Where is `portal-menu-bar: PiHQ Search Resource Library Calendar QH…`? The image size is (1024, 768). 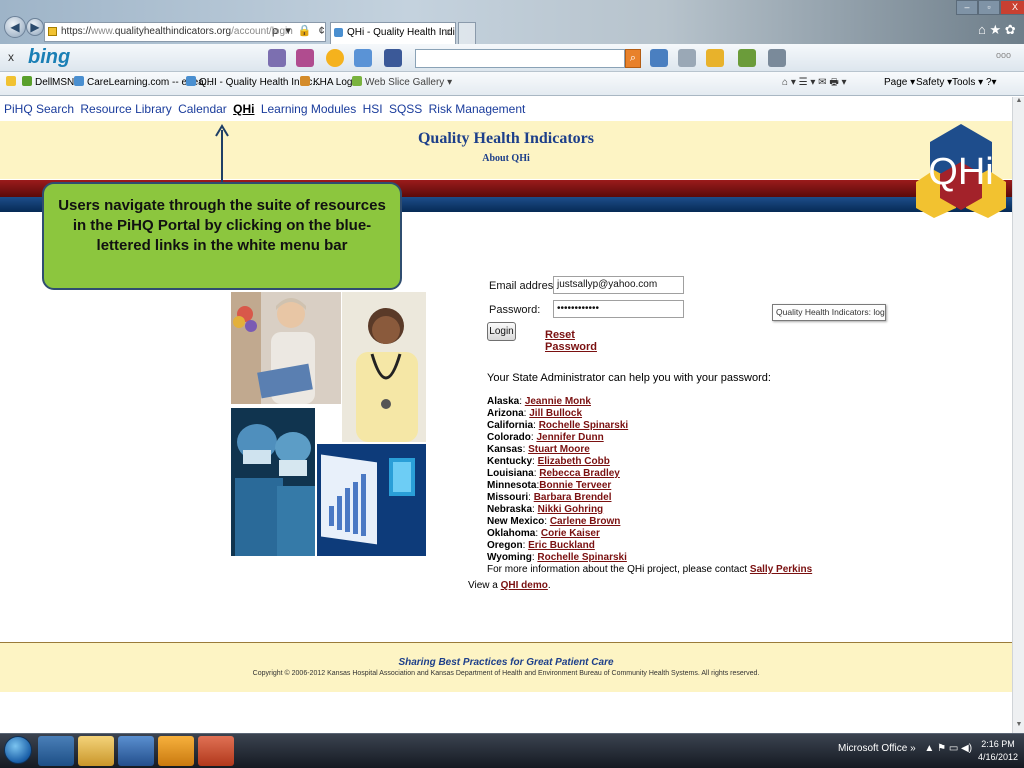
portal-menu-bar: PiHQ Search Resource Library Calendar QH… is located at coordinates (506, 109).